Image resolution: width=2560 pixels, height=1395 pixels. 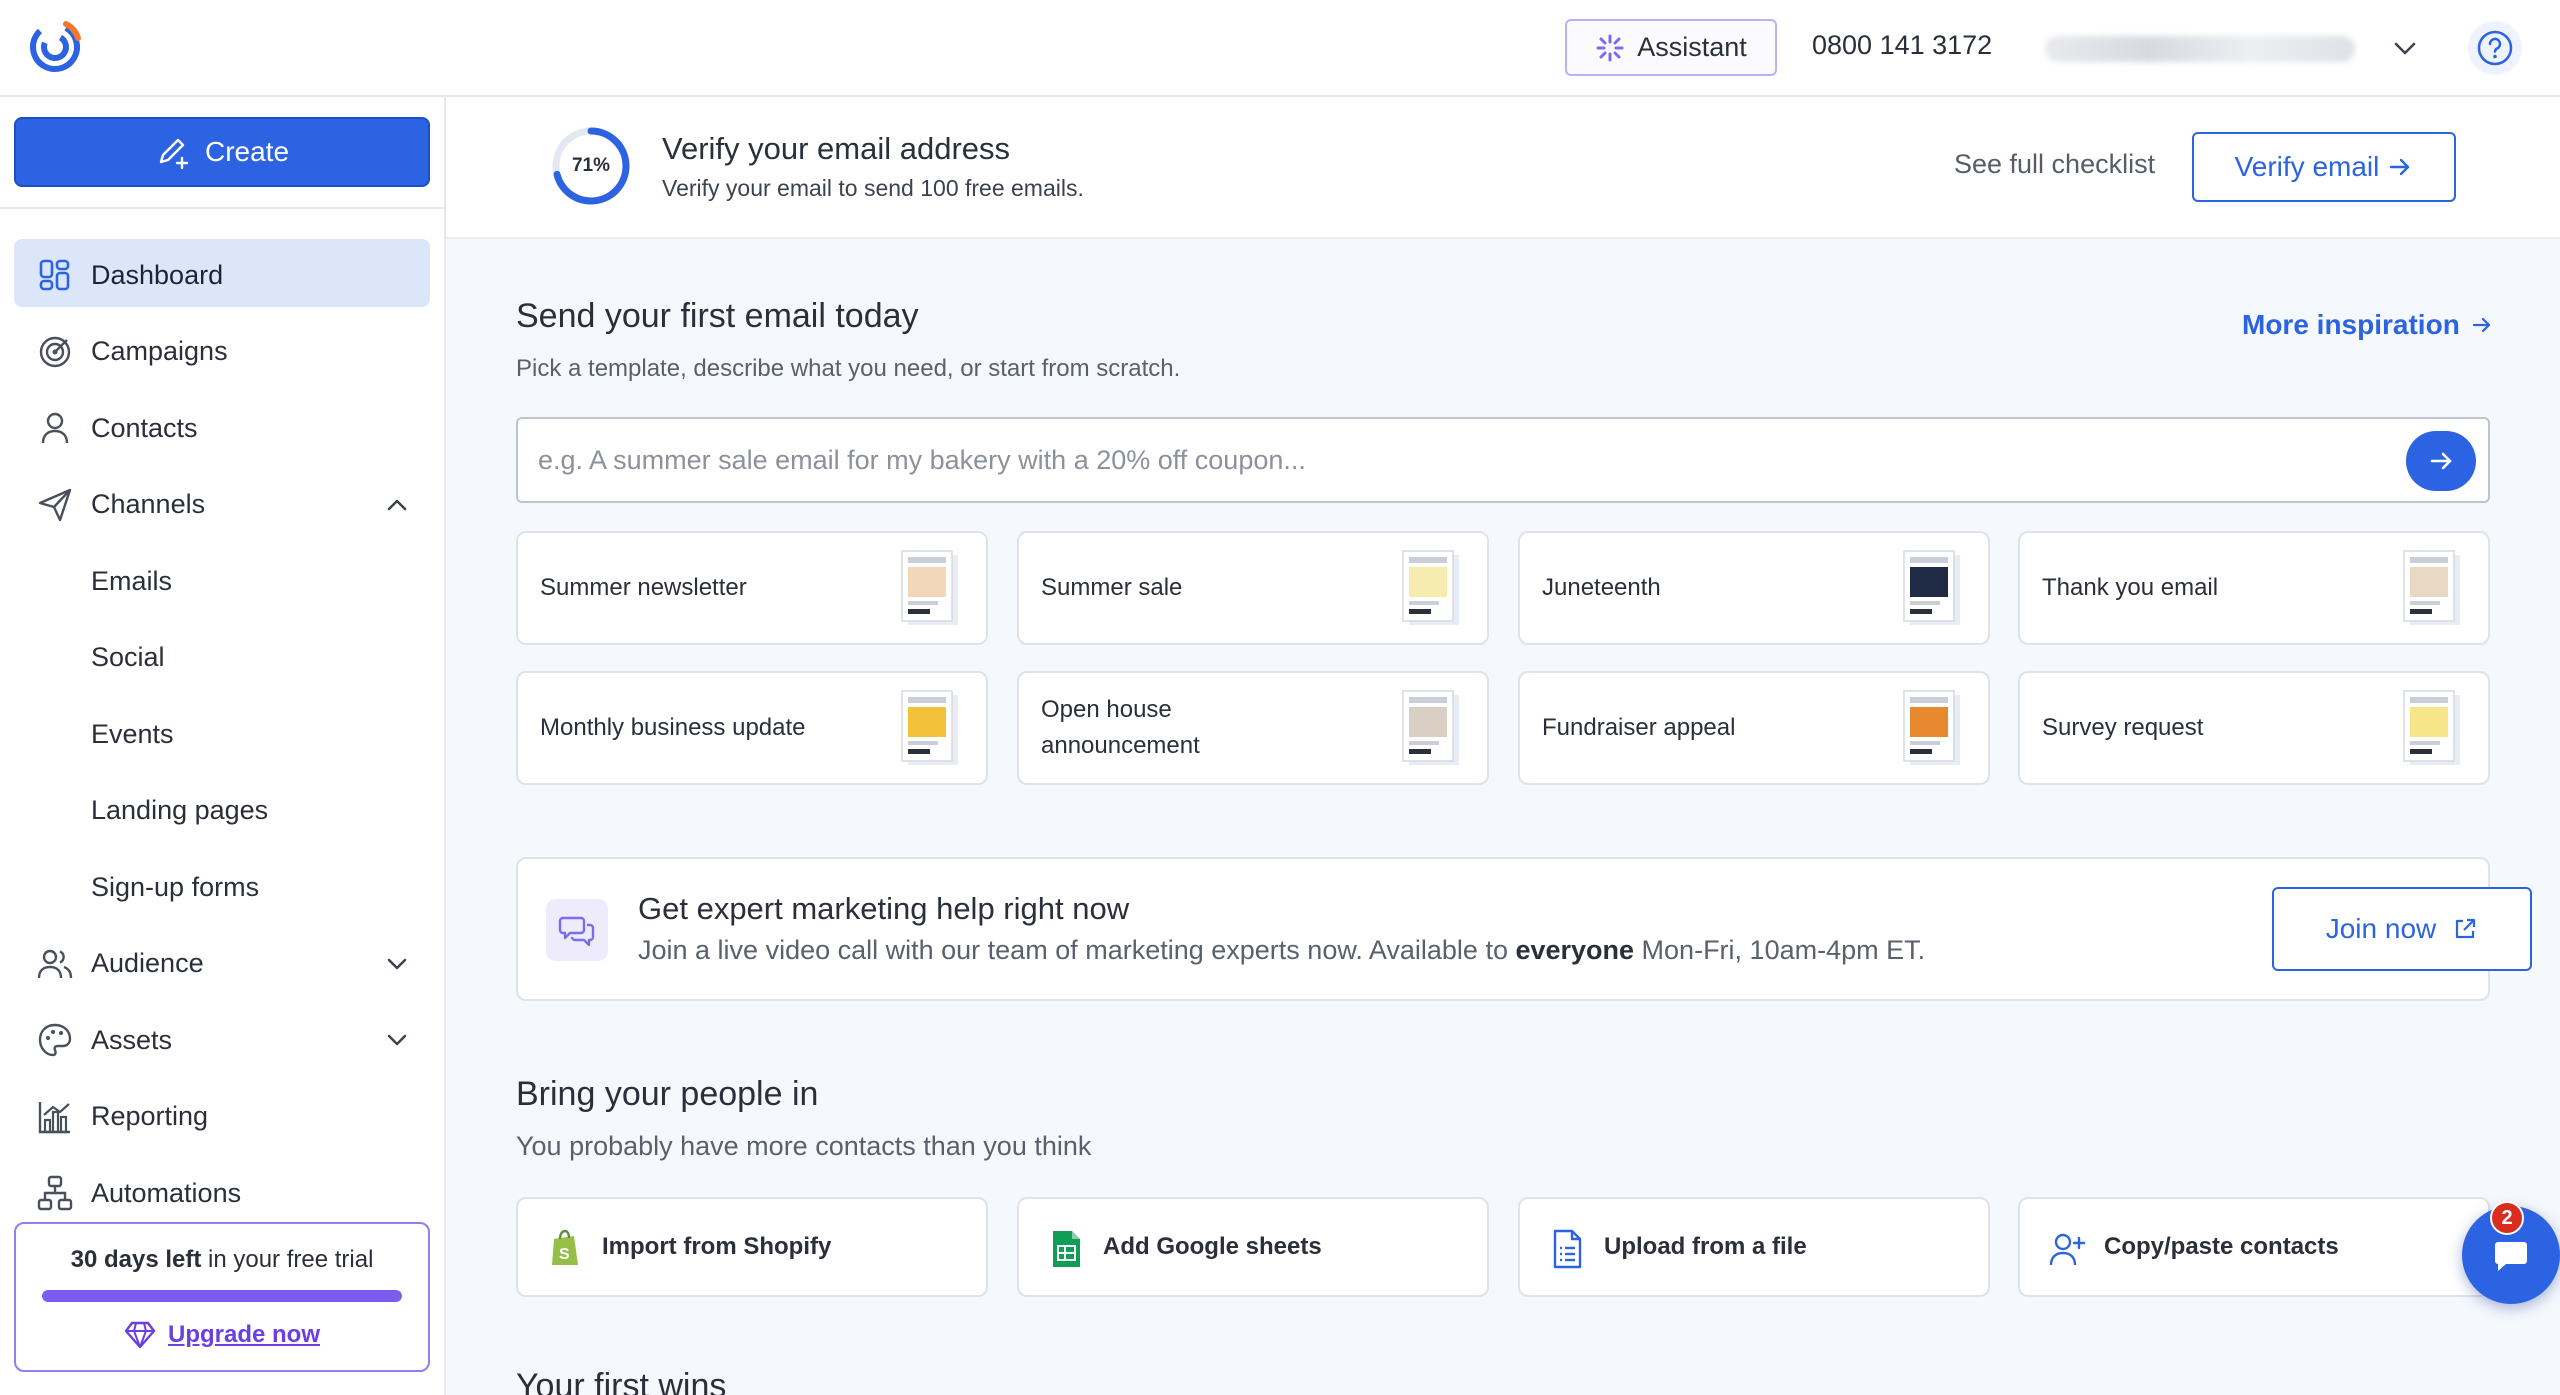 I want to click on verify-email-button: Verify email, so click(x=2324, y=167).